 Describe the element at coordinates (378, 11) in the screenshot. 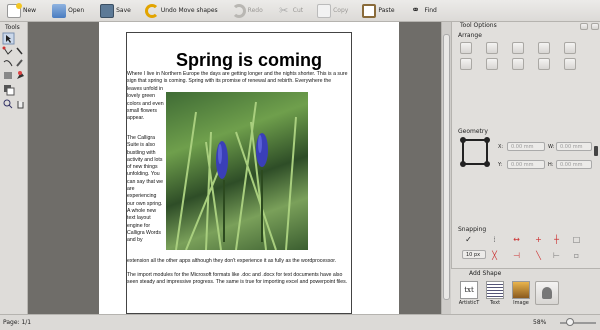

I see `paste-button: Paste` at that location.